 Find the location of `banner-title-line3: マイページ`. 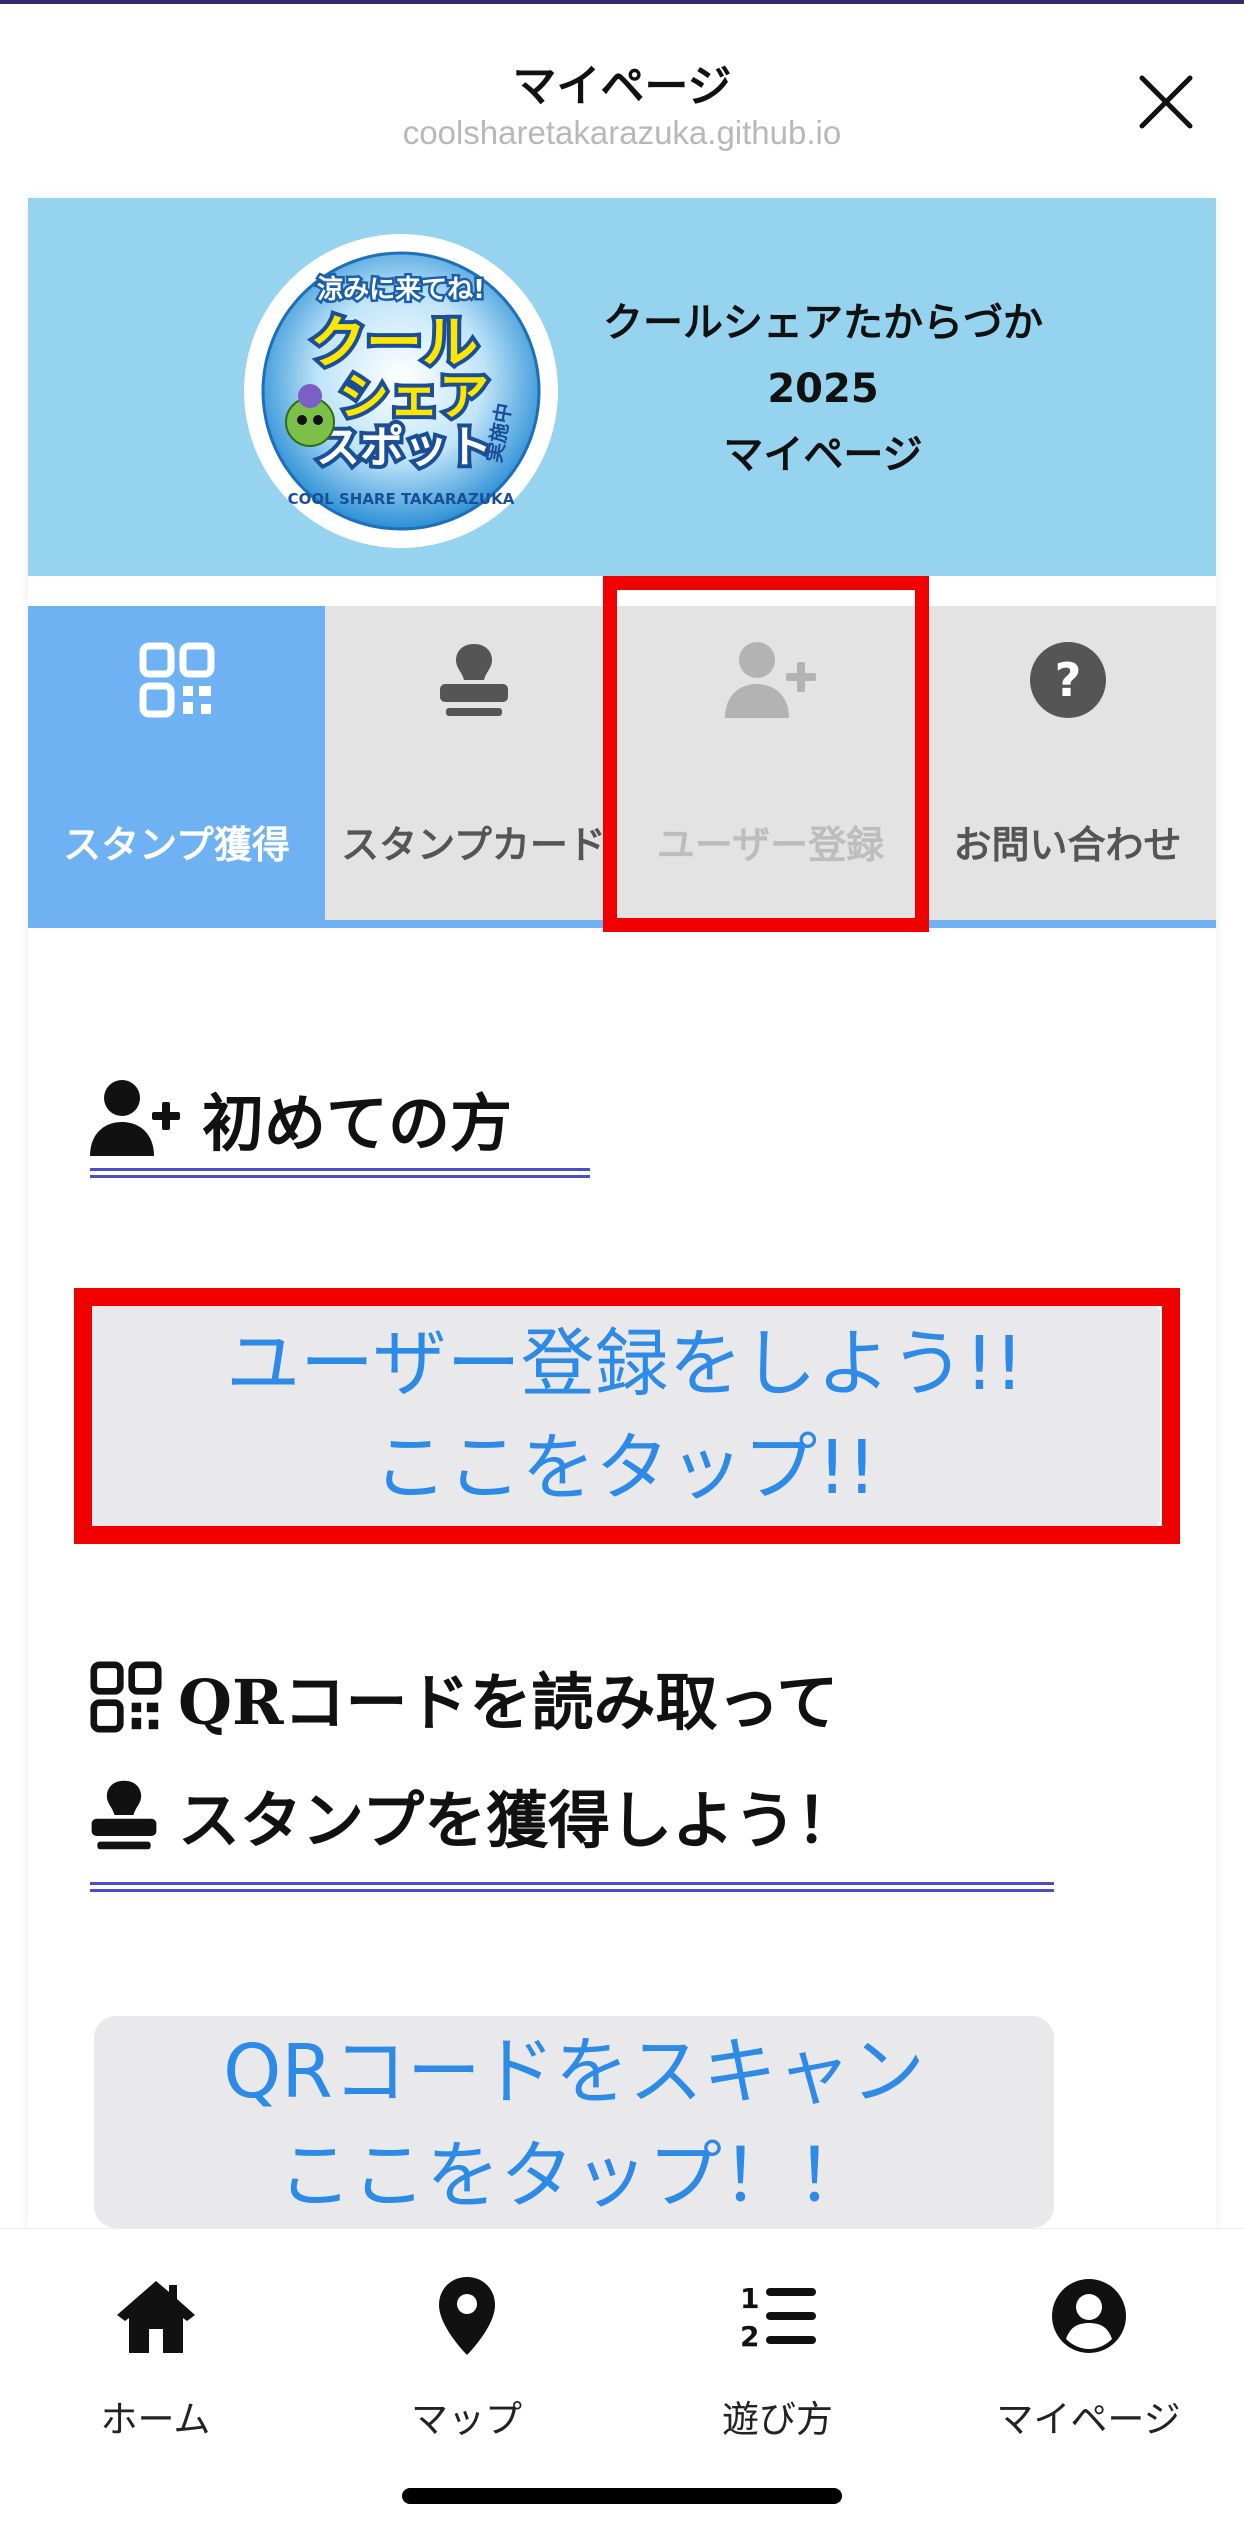

banner-title-line3: マイページ is located at coordinates (823, 455).